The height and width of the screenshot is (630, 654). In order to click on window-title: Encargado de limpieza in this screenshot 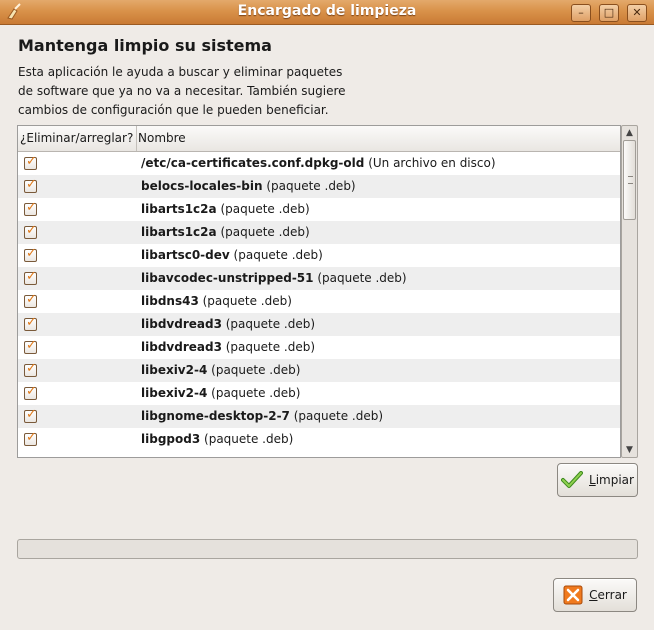, I will do `click(327, 11)`.